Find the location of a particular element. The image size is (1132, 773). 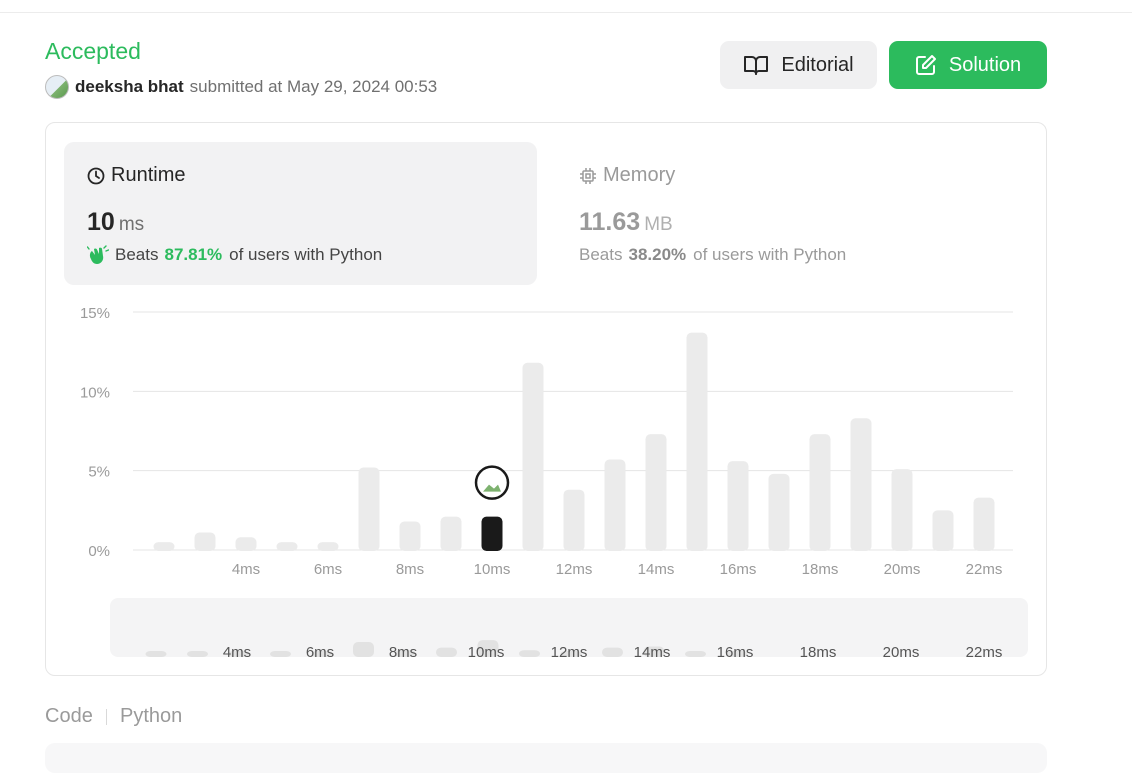

submitted-timestamp: submitted at May 29, 2024 00:53 is located at coordinates (313, 86).